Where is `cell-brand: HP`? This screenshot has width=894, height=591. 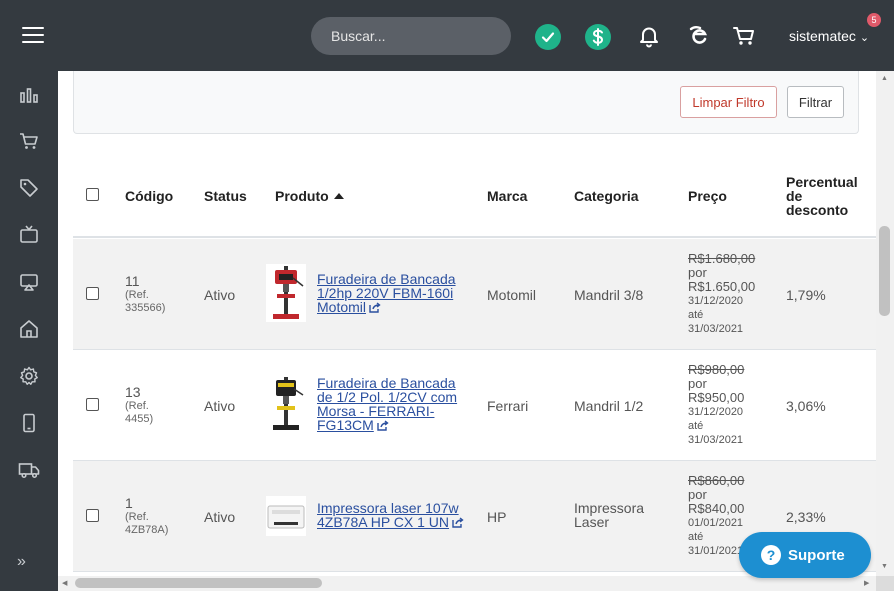 cell-brand: HP is located at coordinates (497, 517).